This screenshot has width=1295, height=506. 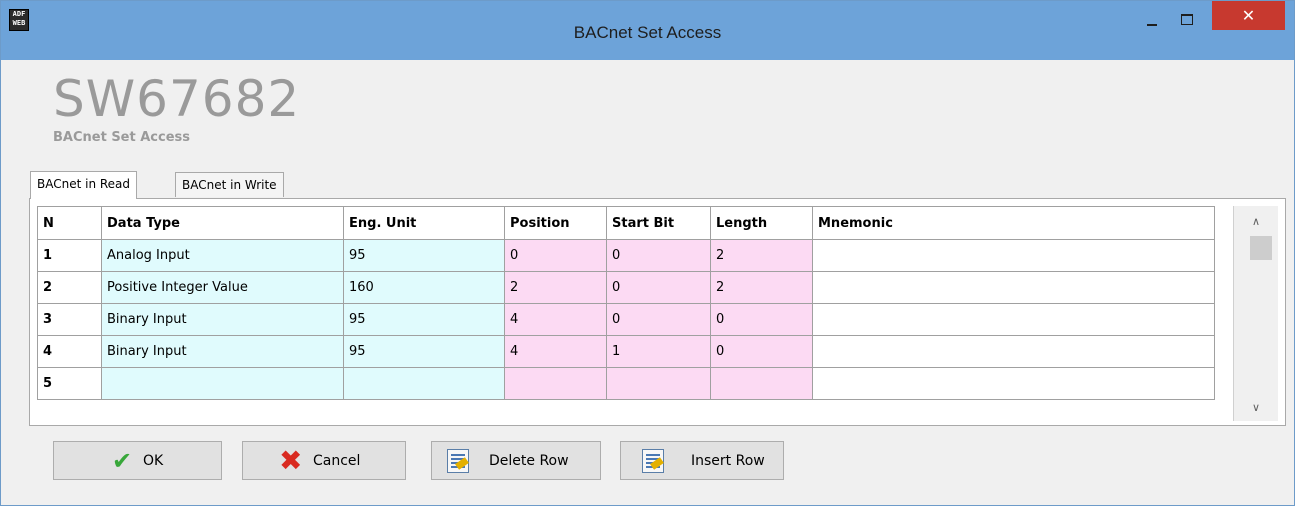 I want to click on column-header-start-bit: Start Bit, so click(x=658, y=223).